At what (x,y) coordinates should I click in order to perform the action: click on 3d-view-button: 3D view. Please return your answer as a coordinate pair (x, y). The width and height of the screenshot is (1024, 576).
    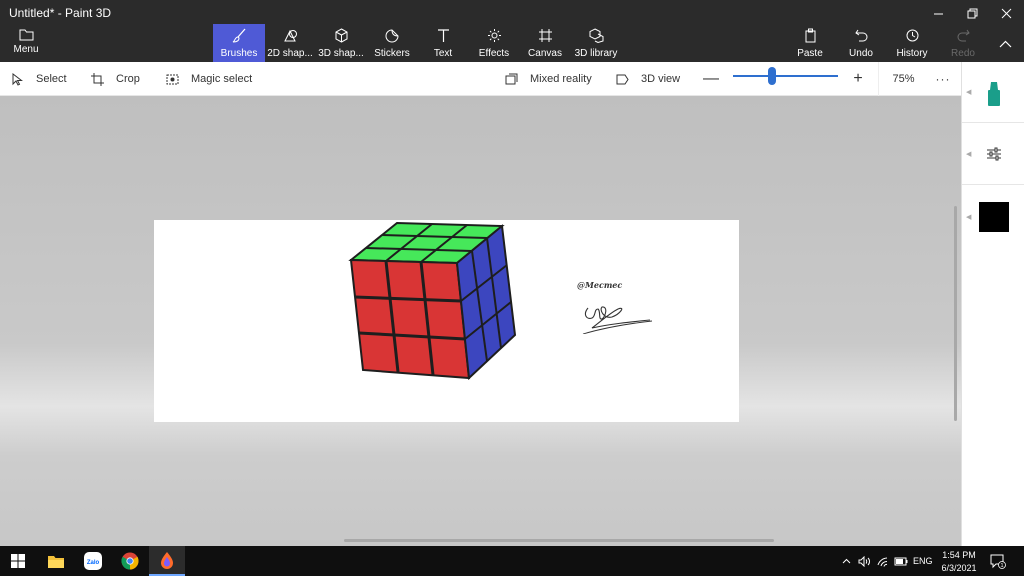
    Looking at the image, I should click on (648, 79).